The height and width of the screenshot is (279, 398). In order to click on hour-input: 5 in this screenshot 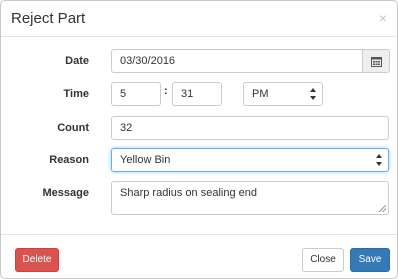, I will do `click(136, 94)`.